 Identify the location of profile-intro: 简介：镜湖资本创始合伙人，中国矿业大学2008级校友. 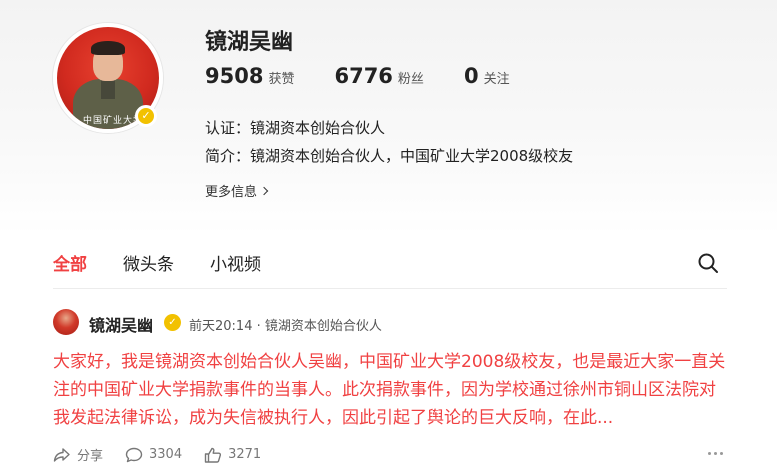
(389, 156).